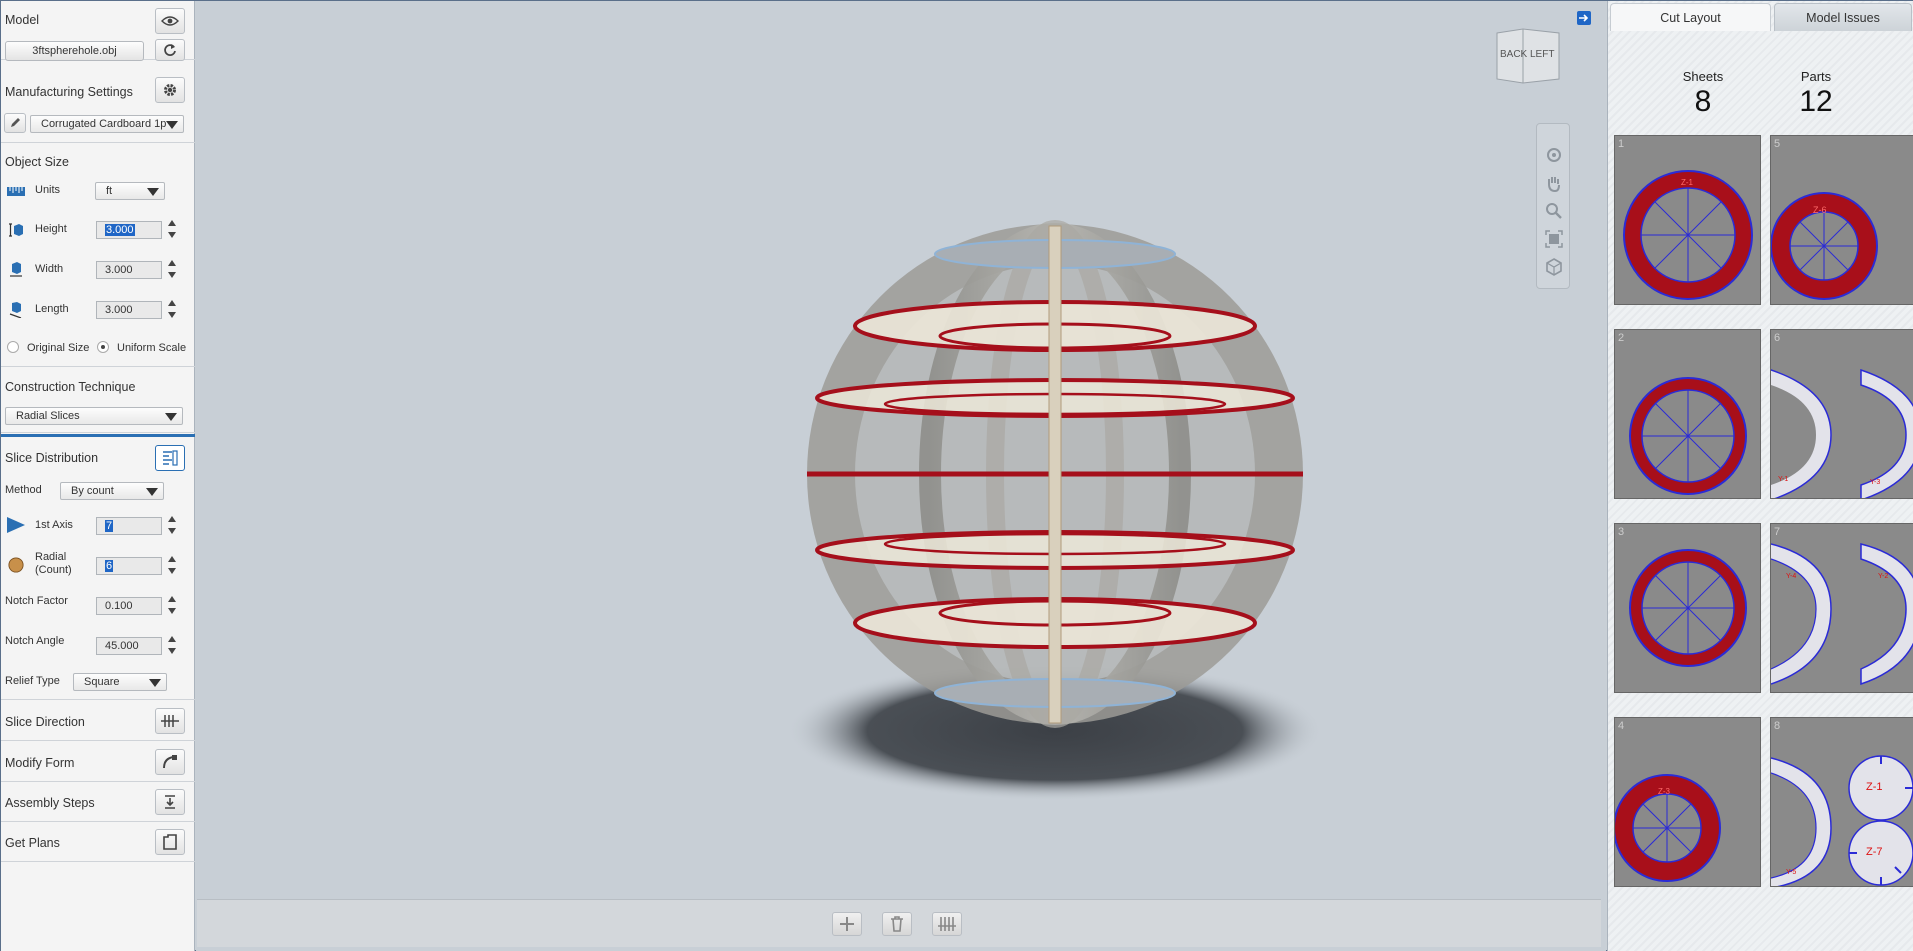 This screenshot has width=1913, height=951. I want to click on get-plans-section: Get Plans, so click(98, 842).